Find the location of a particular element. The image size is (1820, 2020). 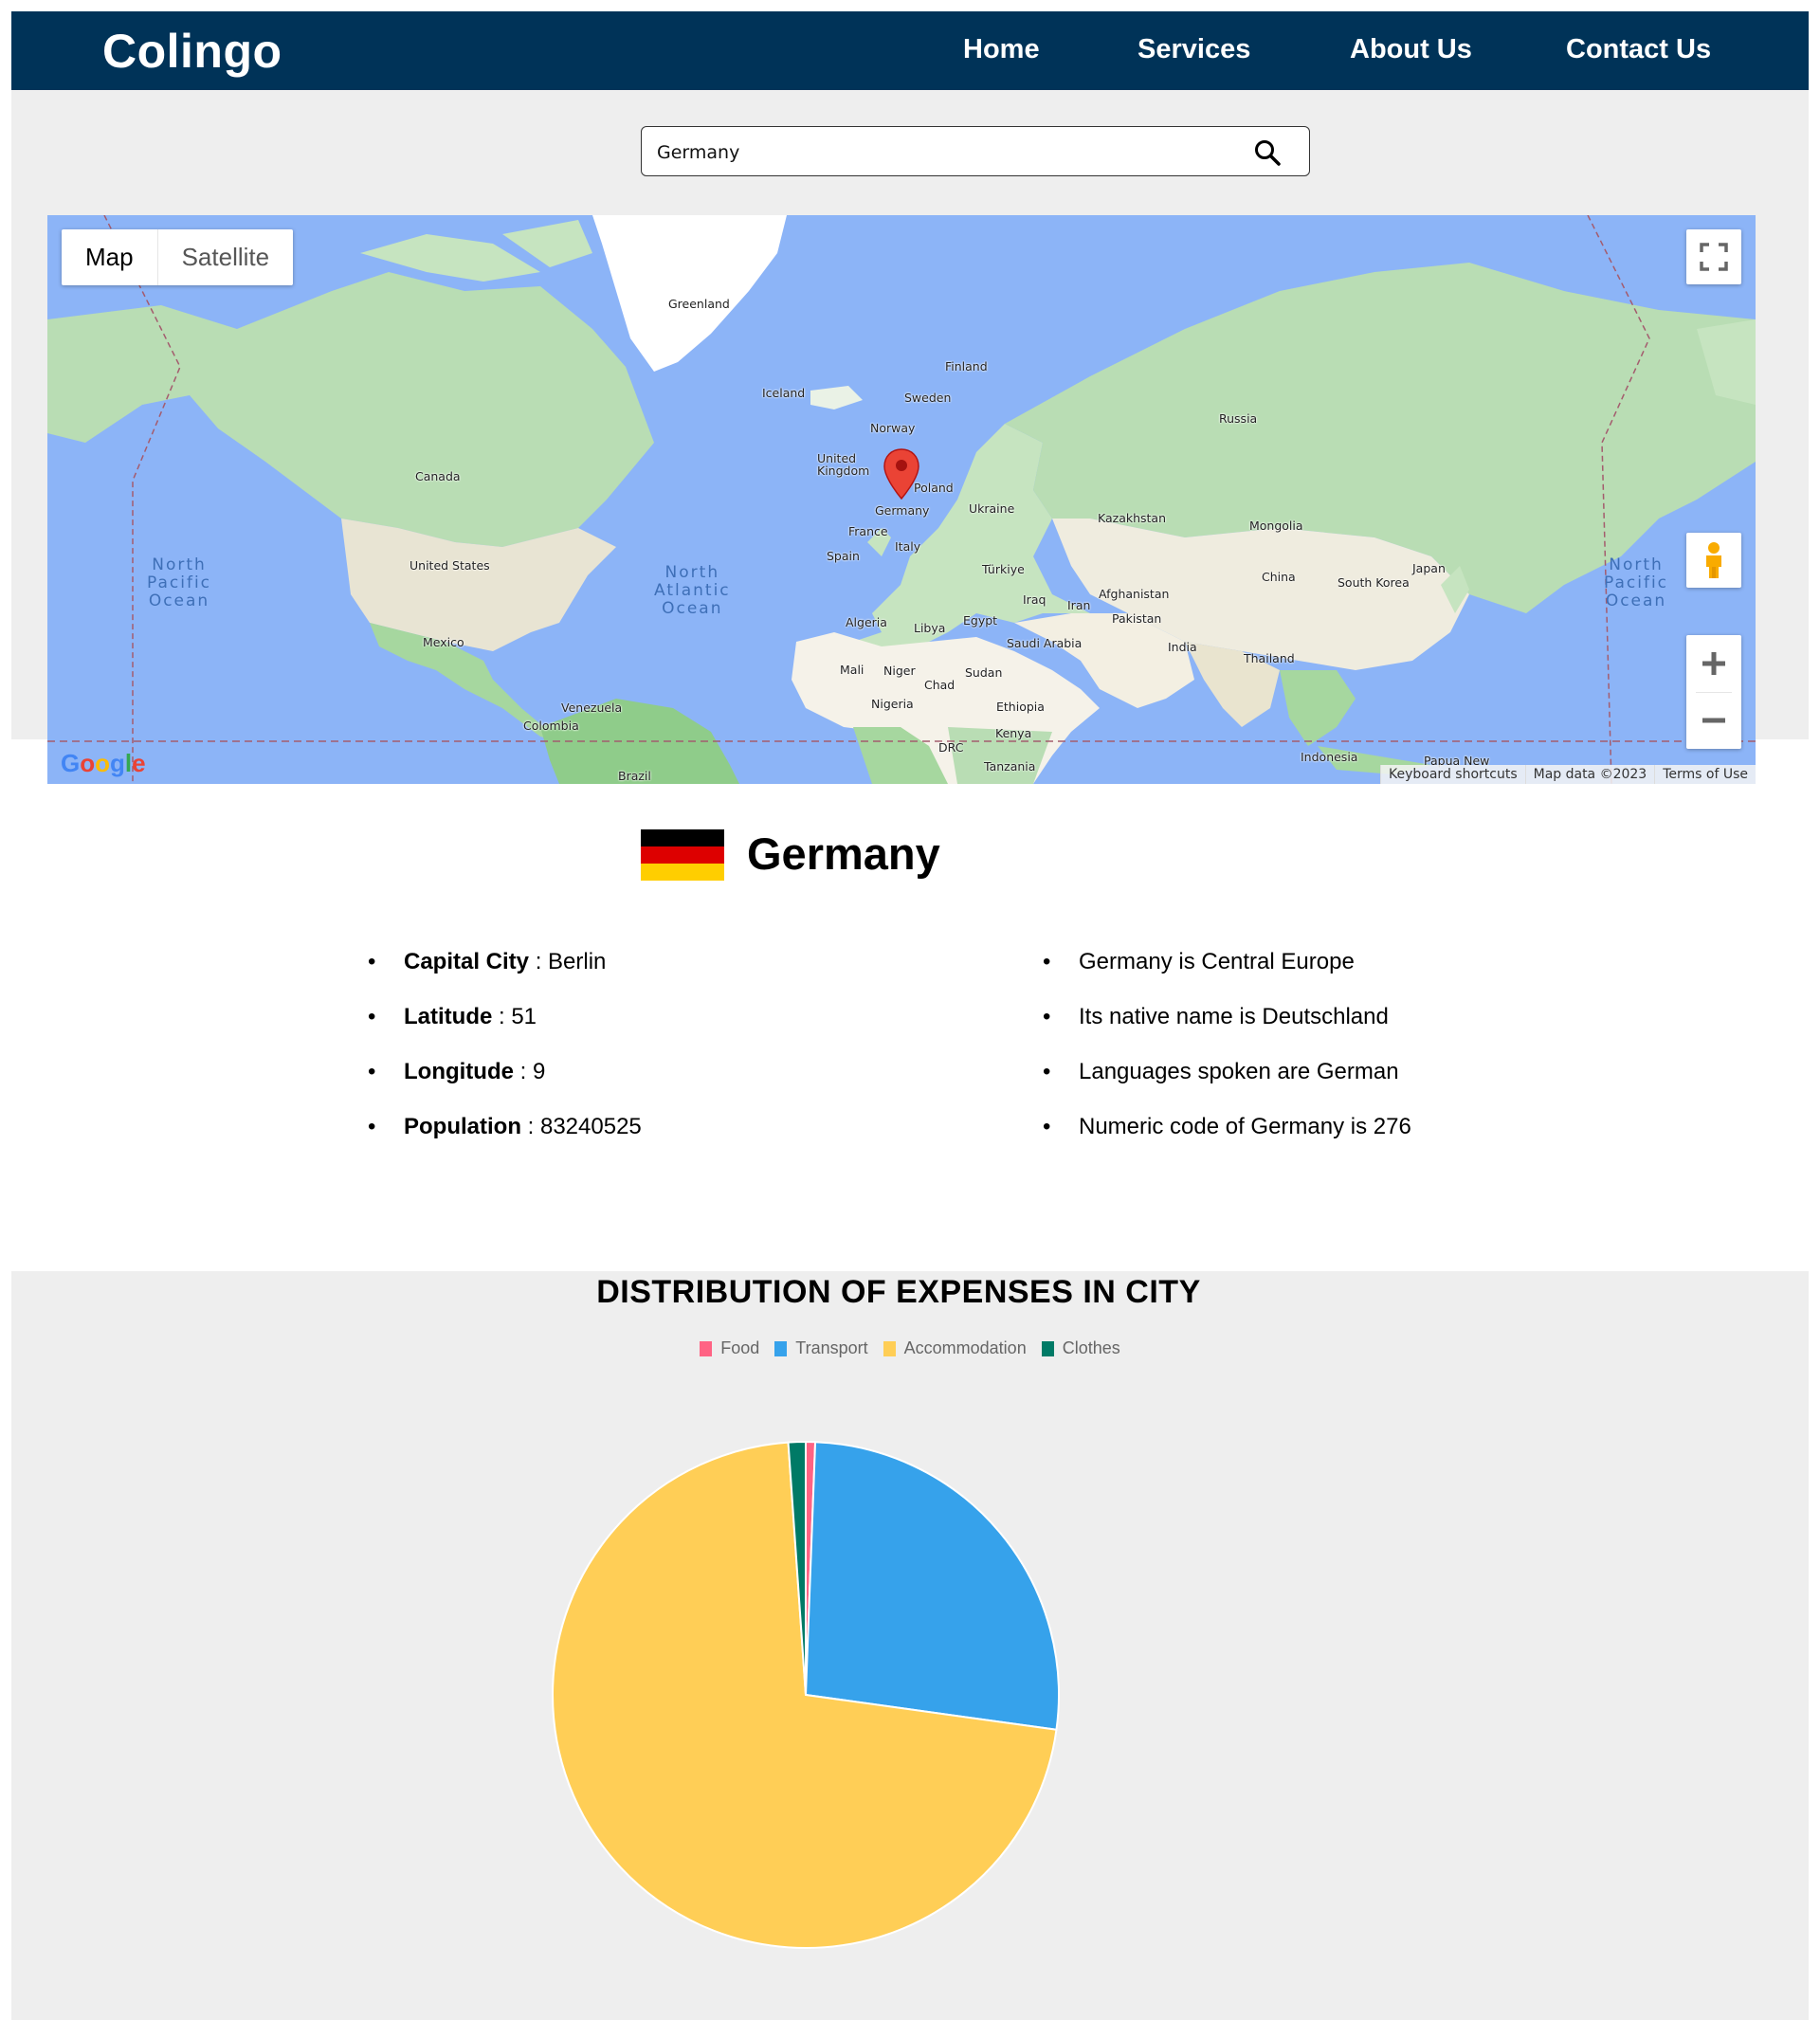

map-label: Mongolia is located at coordinates (1276, 526).